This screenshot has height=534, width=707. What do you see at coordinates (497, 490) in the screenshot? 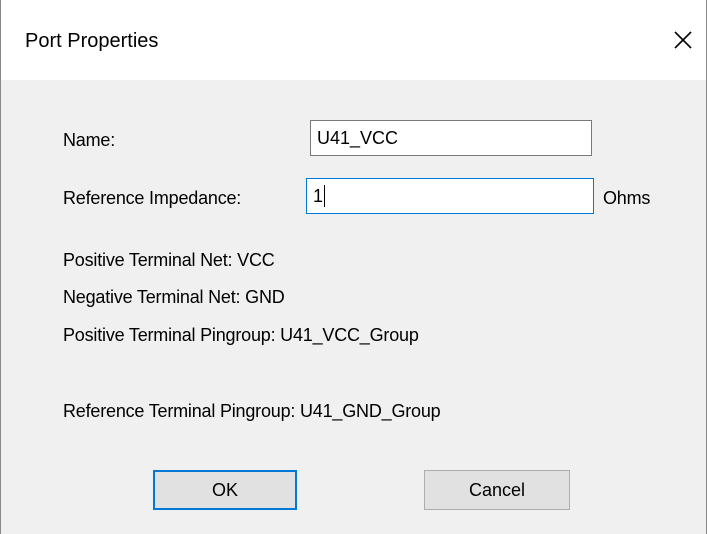
I see `cancel-button: Cancel` at bounding box center [497, 490].